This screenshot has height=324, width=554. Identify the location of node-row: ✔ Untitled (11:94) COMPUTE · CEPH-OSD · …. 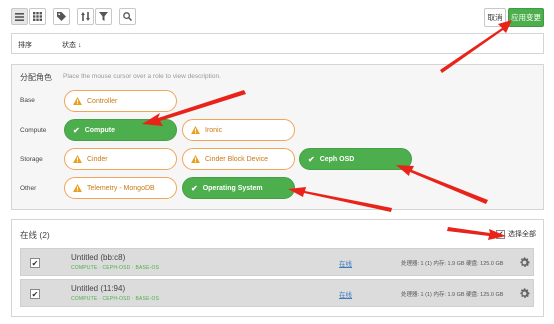
(277, 293).